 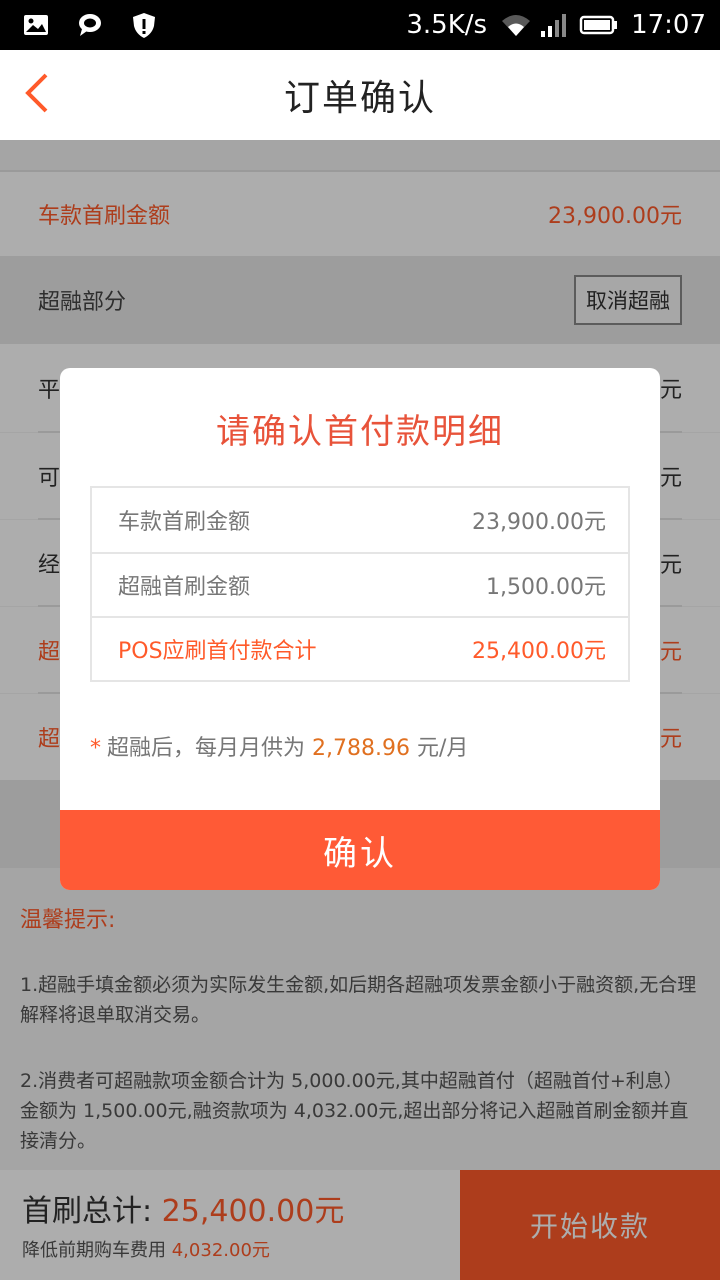 I want to click on monthly-payment-note: * 超融后，每月月供为 2,788.96 元/月, so click(x=279, y=746).